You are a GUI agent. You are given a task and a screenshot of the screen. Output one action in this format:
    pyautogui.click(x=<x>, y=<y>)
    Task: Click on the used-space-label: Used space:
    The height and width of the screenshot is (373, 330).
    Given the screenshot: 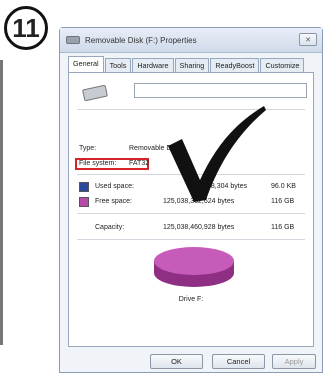 What is the action you would take?
    pyautogui.click(x=114, y=186)
    